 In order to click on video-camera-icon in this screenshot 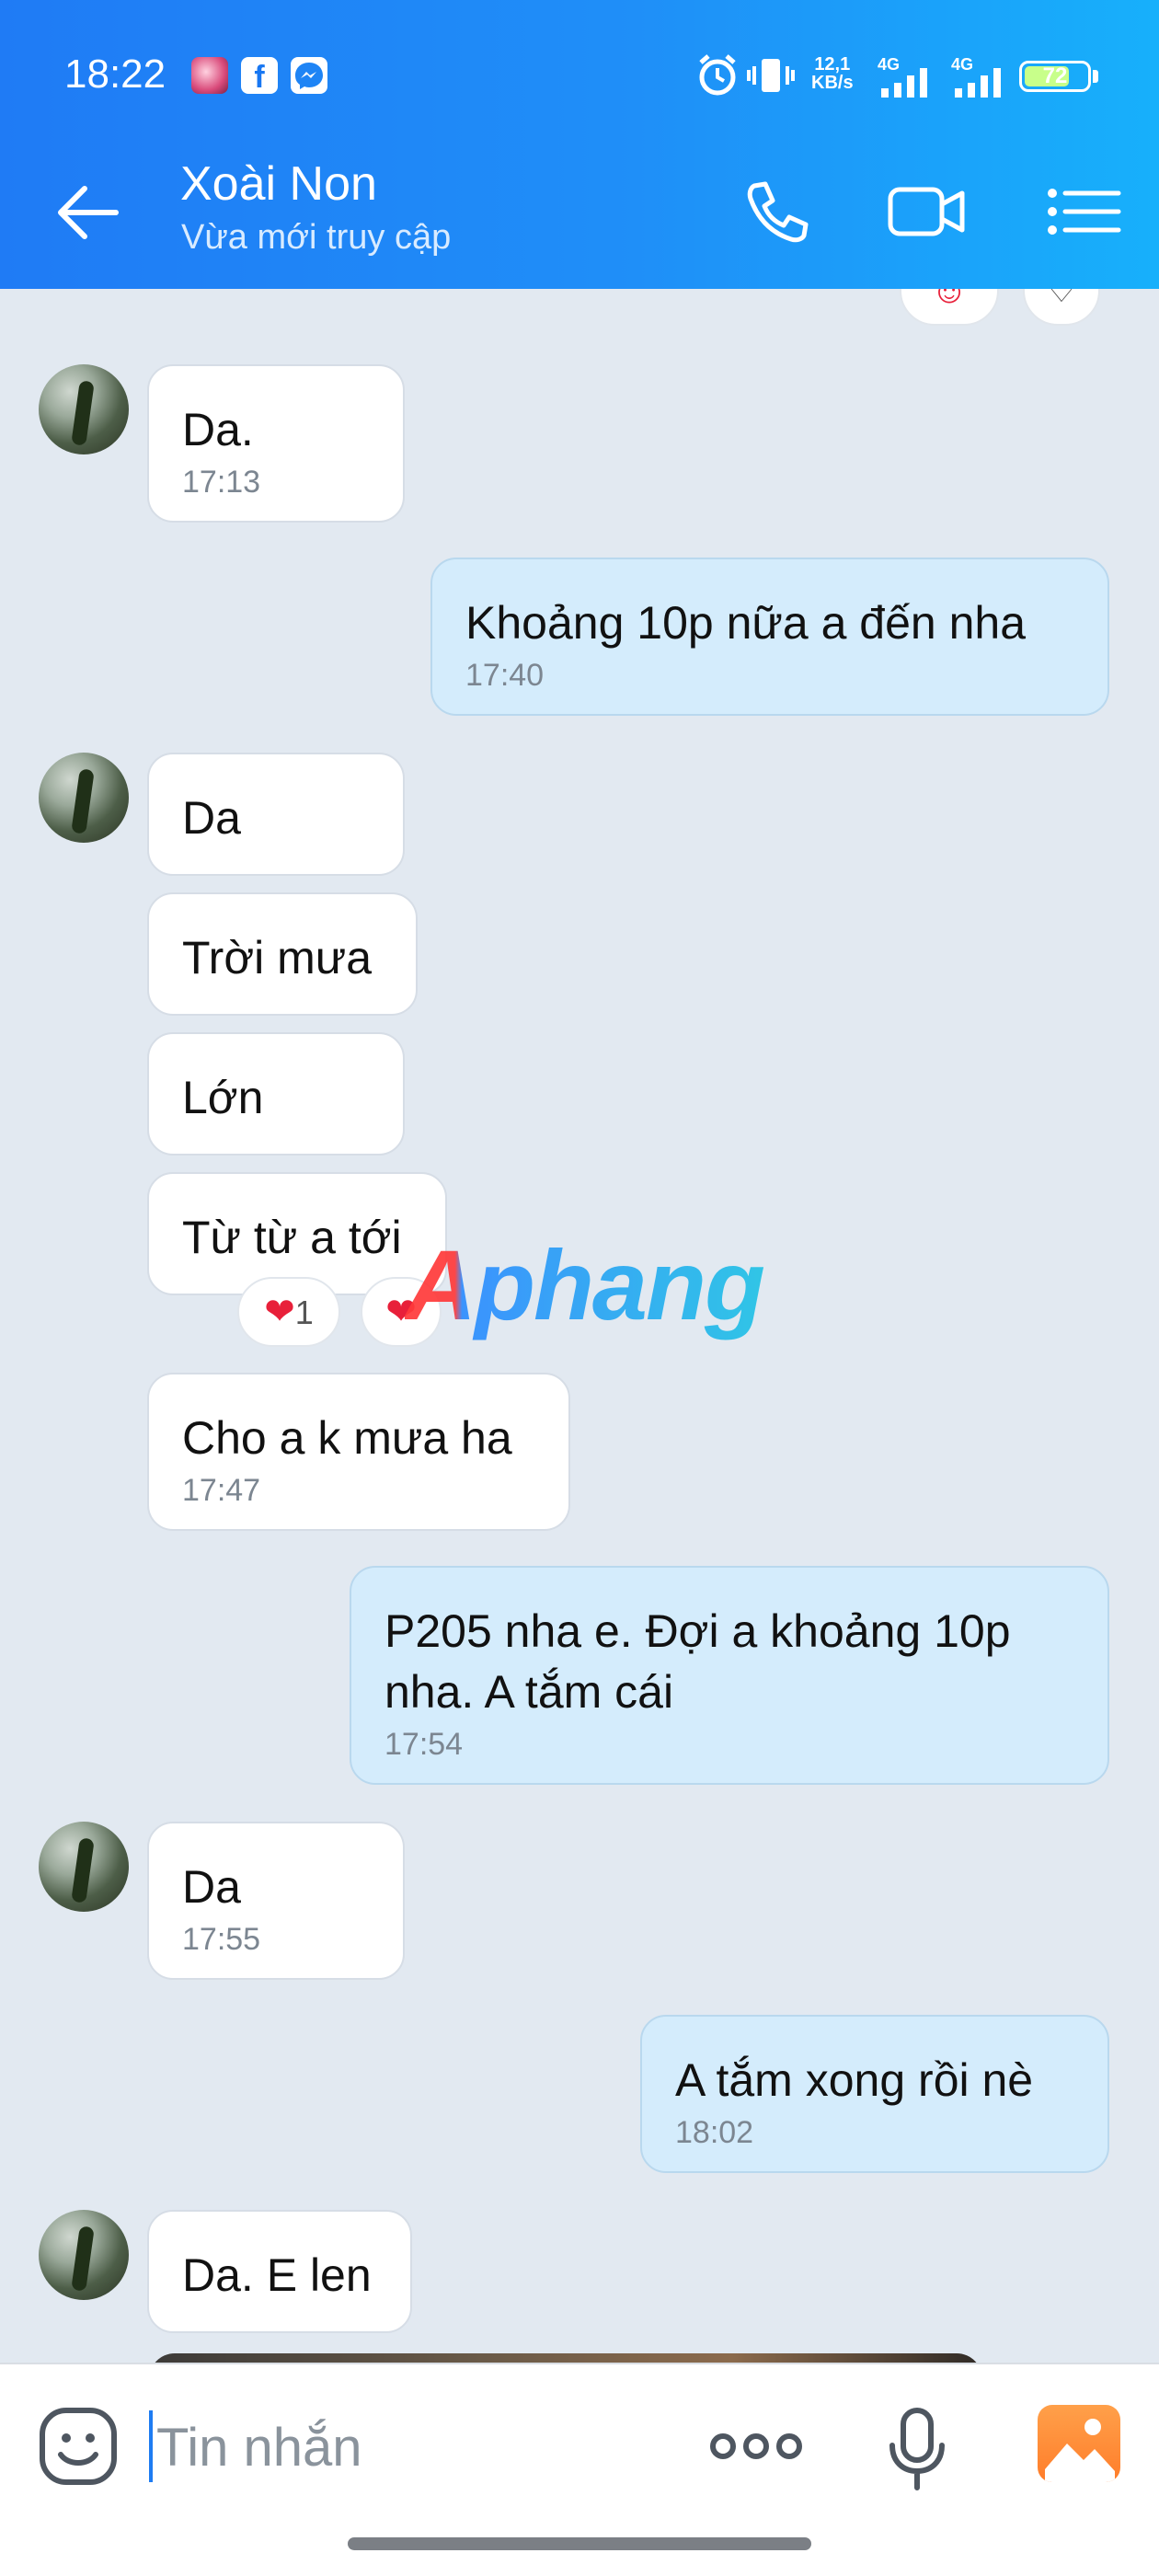, I will do `click(926, 211)`.